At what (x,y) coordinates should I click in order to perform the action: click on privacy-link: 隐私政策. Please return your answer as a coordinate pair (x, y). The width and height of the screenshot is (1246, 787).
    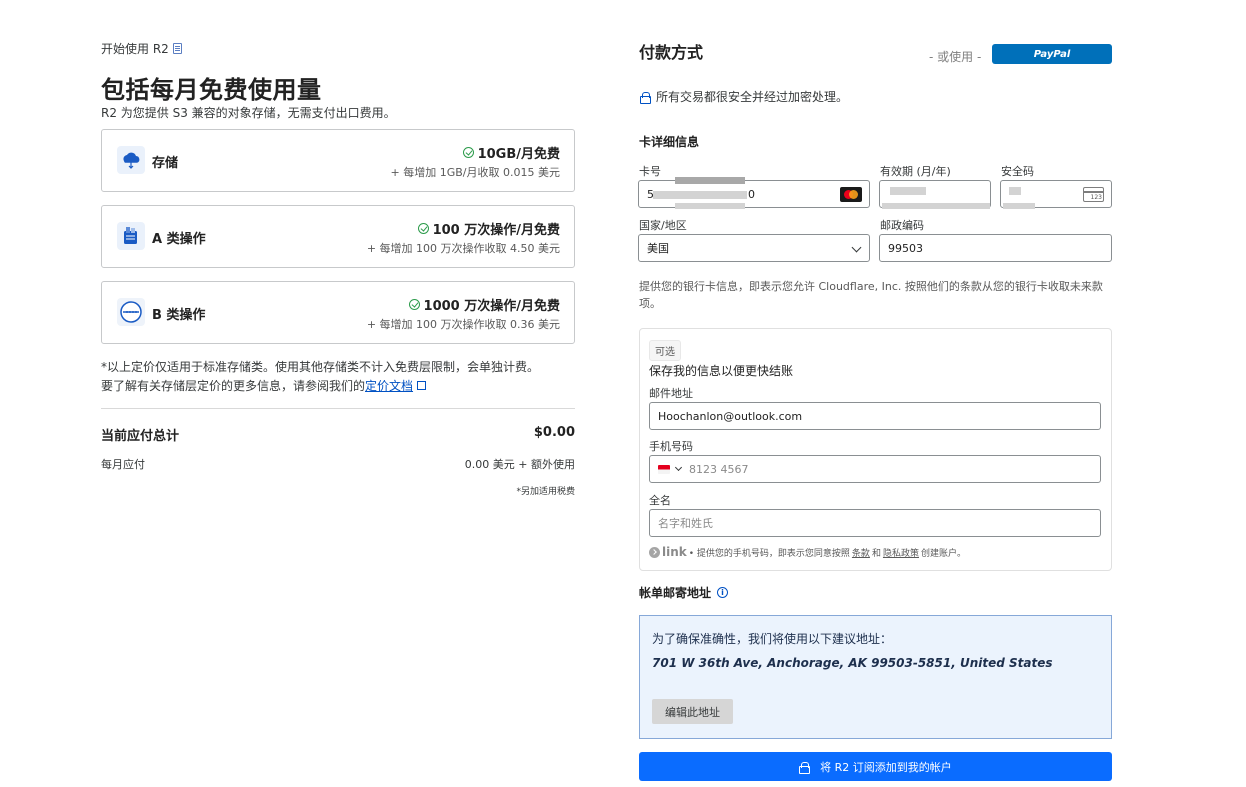
    Looking at the image, I should click on (901, 552).